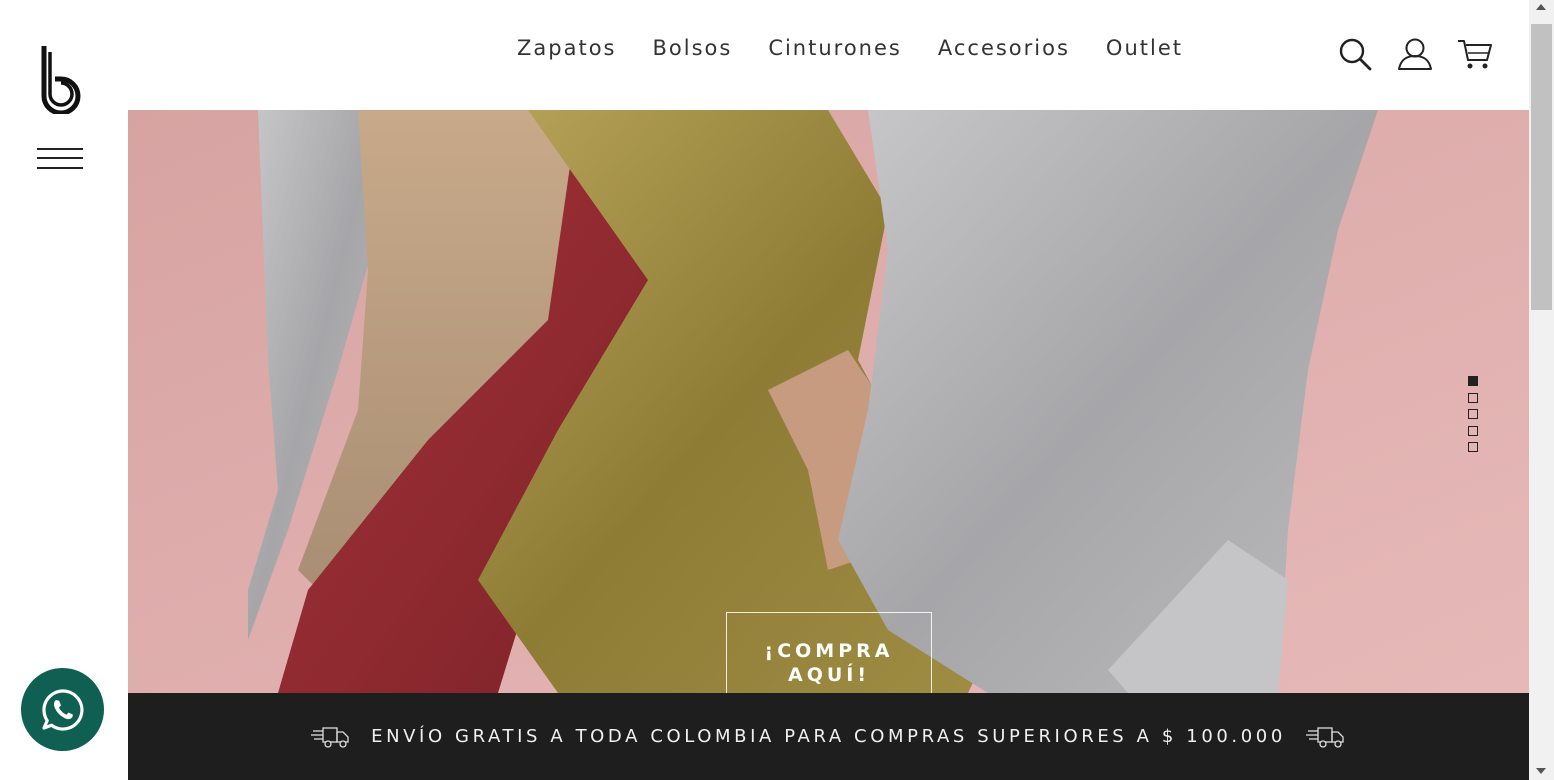 The width and height of the screenshot is (1554, 780). I want to click on sidebar, so click(64, 390).